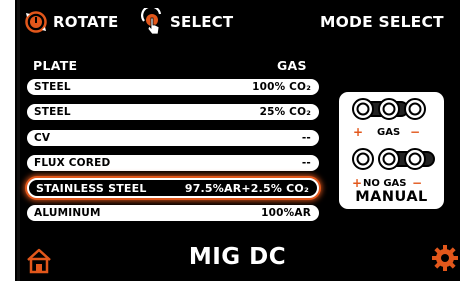 The width and height of the screenshot is (475, 281). I want to click on gas-label: 100%AR, so click(286, 213).